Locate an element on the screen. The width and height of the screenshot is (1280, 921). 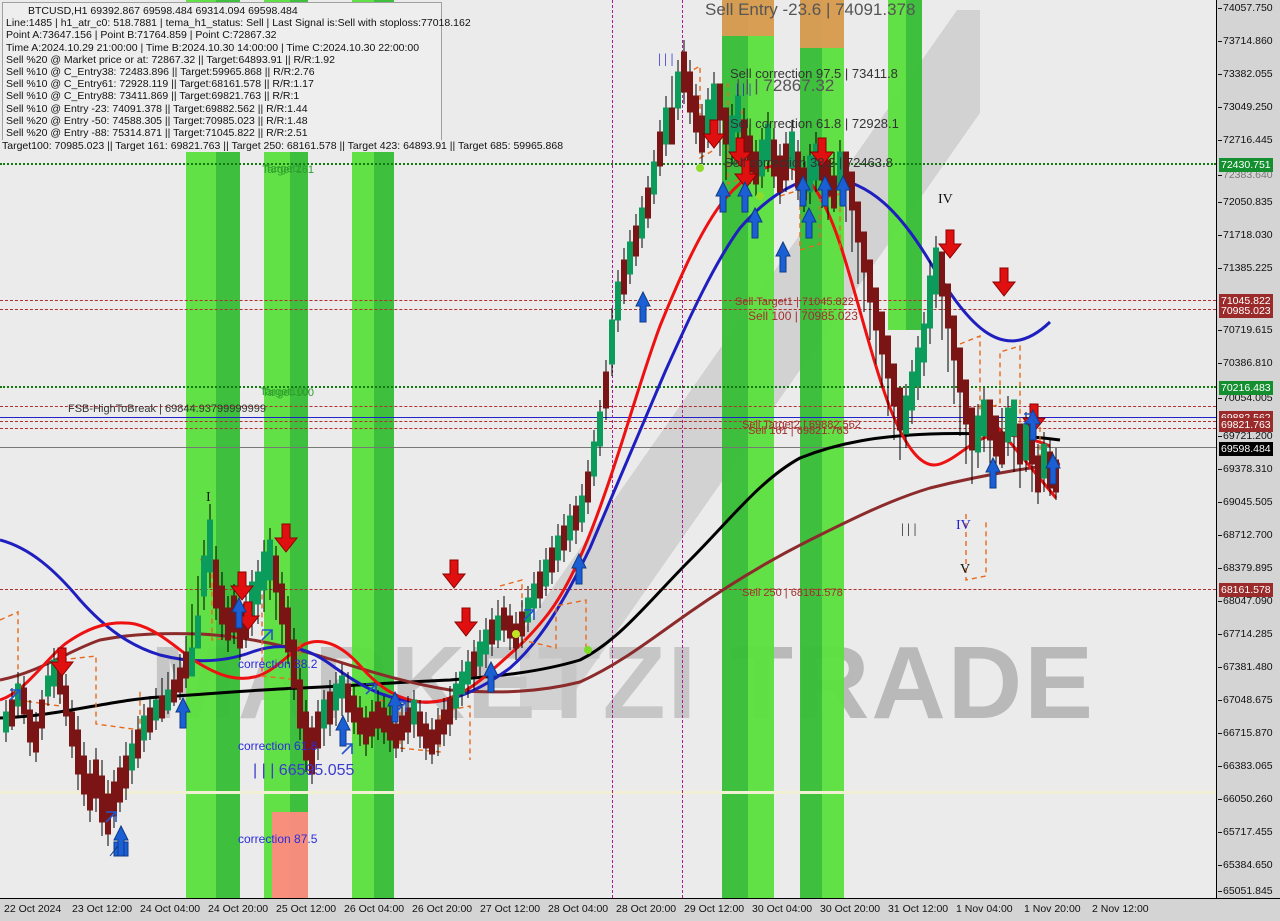
wave-label-iii-lower: | | | is located at coordinates (909, 529).